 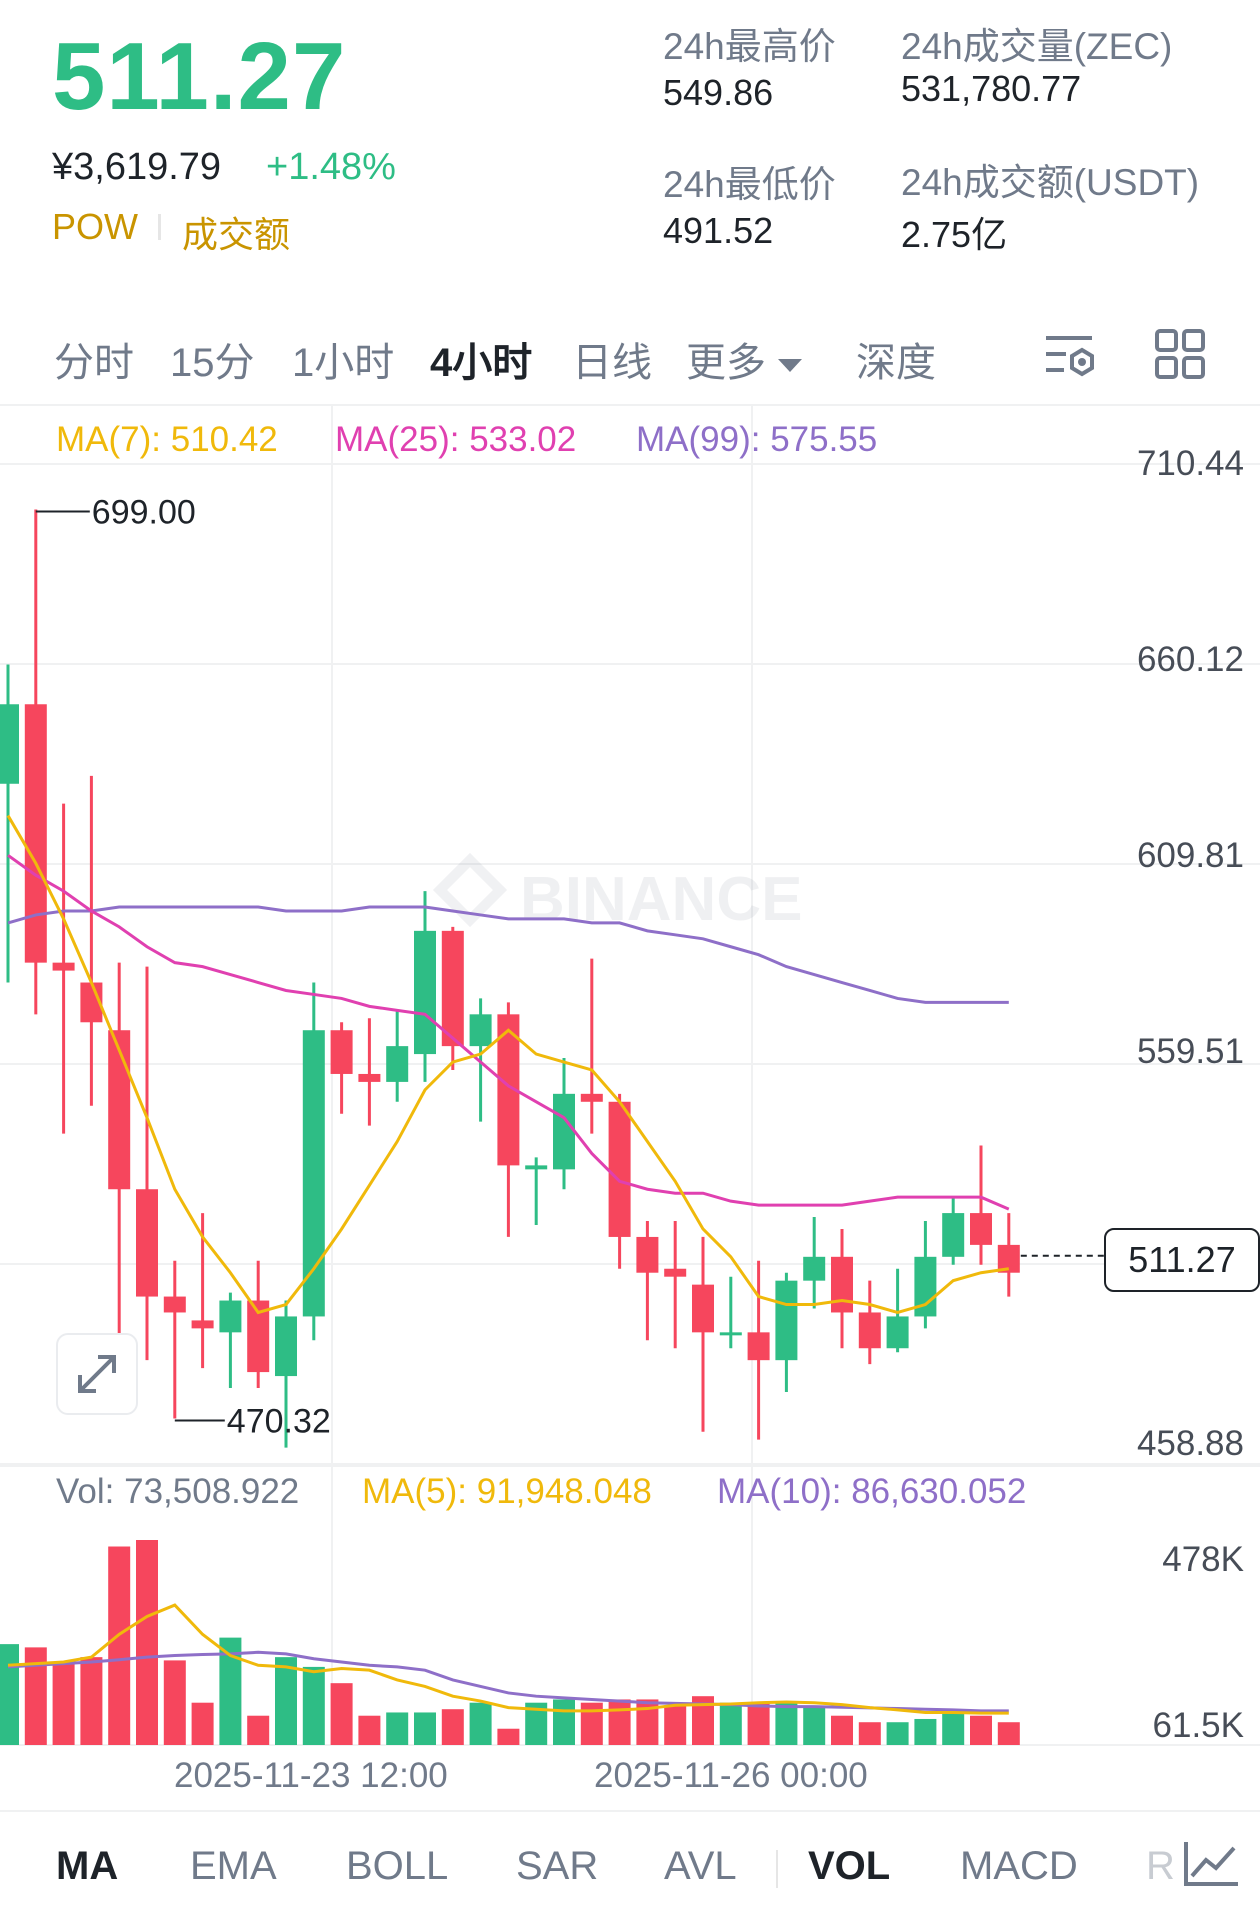 I want to click on expand-arrows-icon, so click(x=97, y=1374).